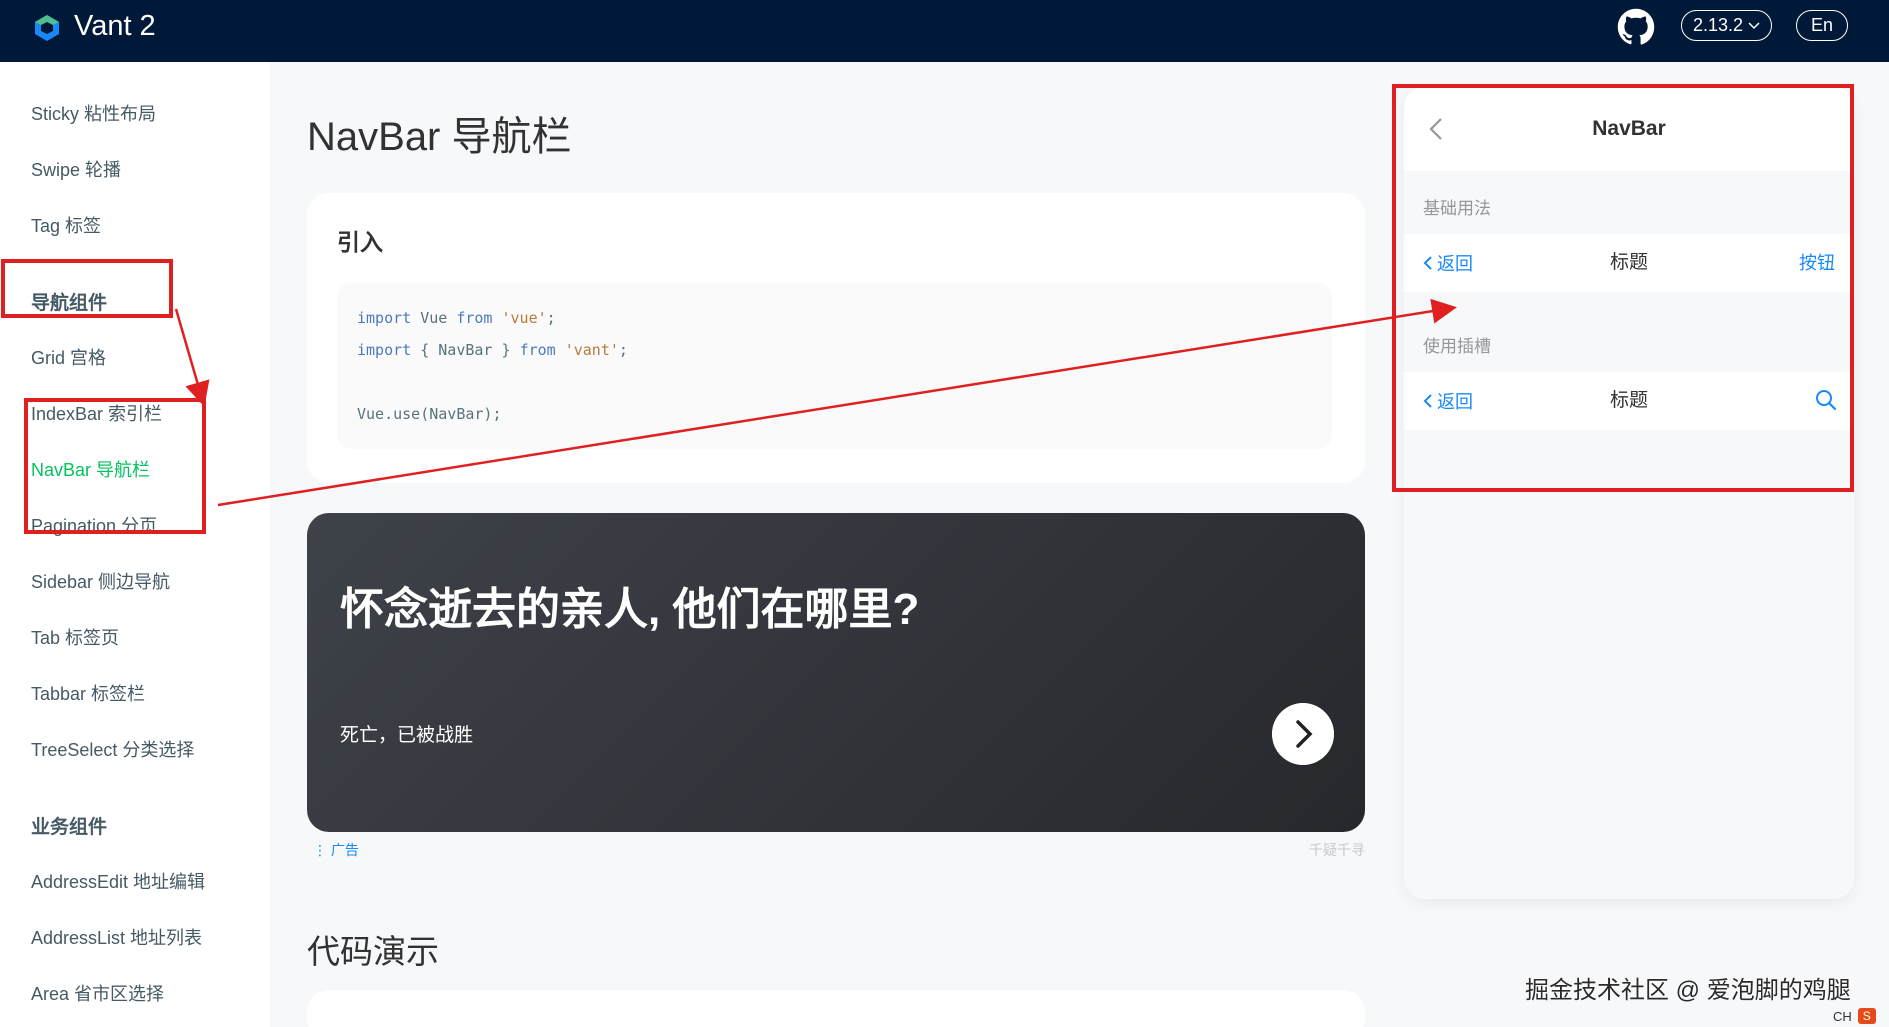  What do you see at coordinates (373, 951) in the screenshot?
I see `demo-section-title: 代码演示` at bounding box center [373, 951].